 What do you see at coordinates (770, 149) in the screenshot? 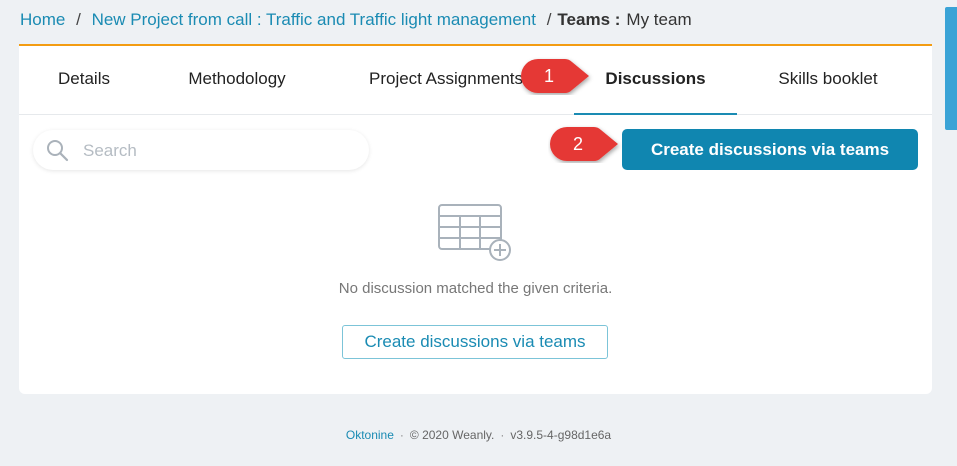
I see `create-discussions-button: Create discussions via teams` at bounding box center [770, 149].